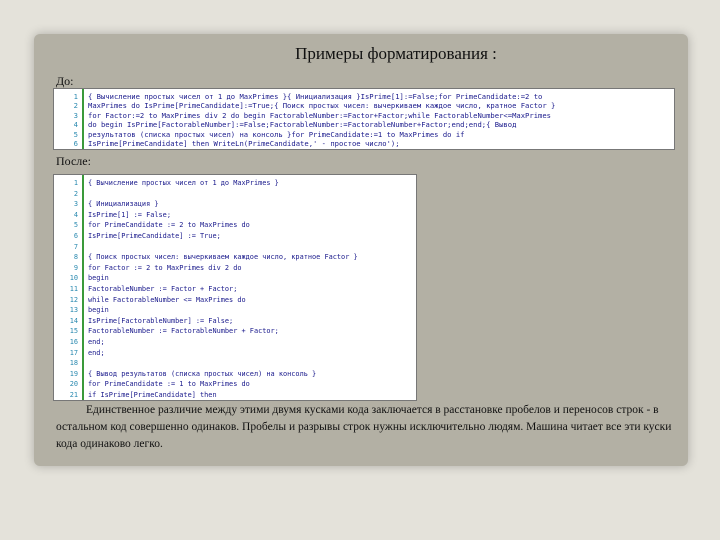  Describe the element at coordinates (73, 288) in the screenshot. I see `line-number: 11` at that location.